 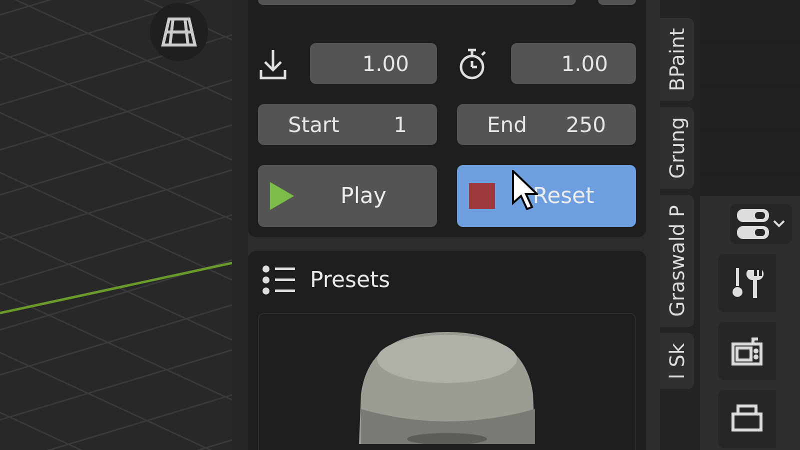 I want to click on play-button: Play, so click(x=347, y=196).